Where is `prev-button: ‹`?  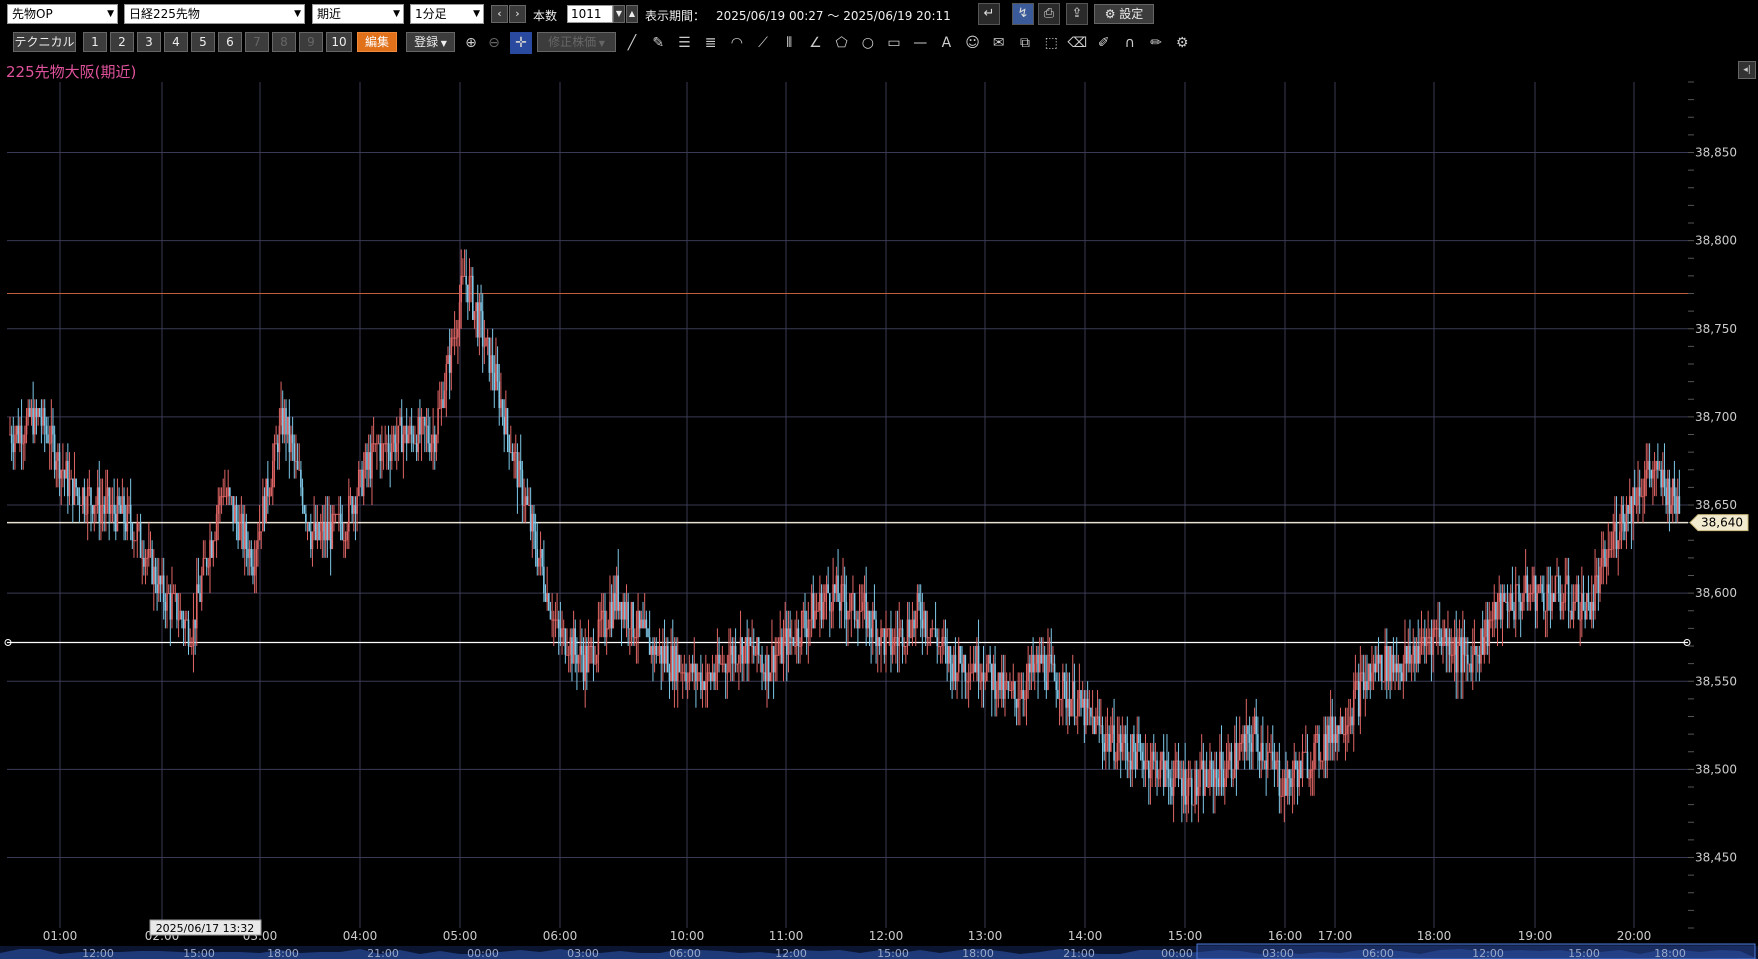
prev-button: ‹ is located at coordinates (499, 14).